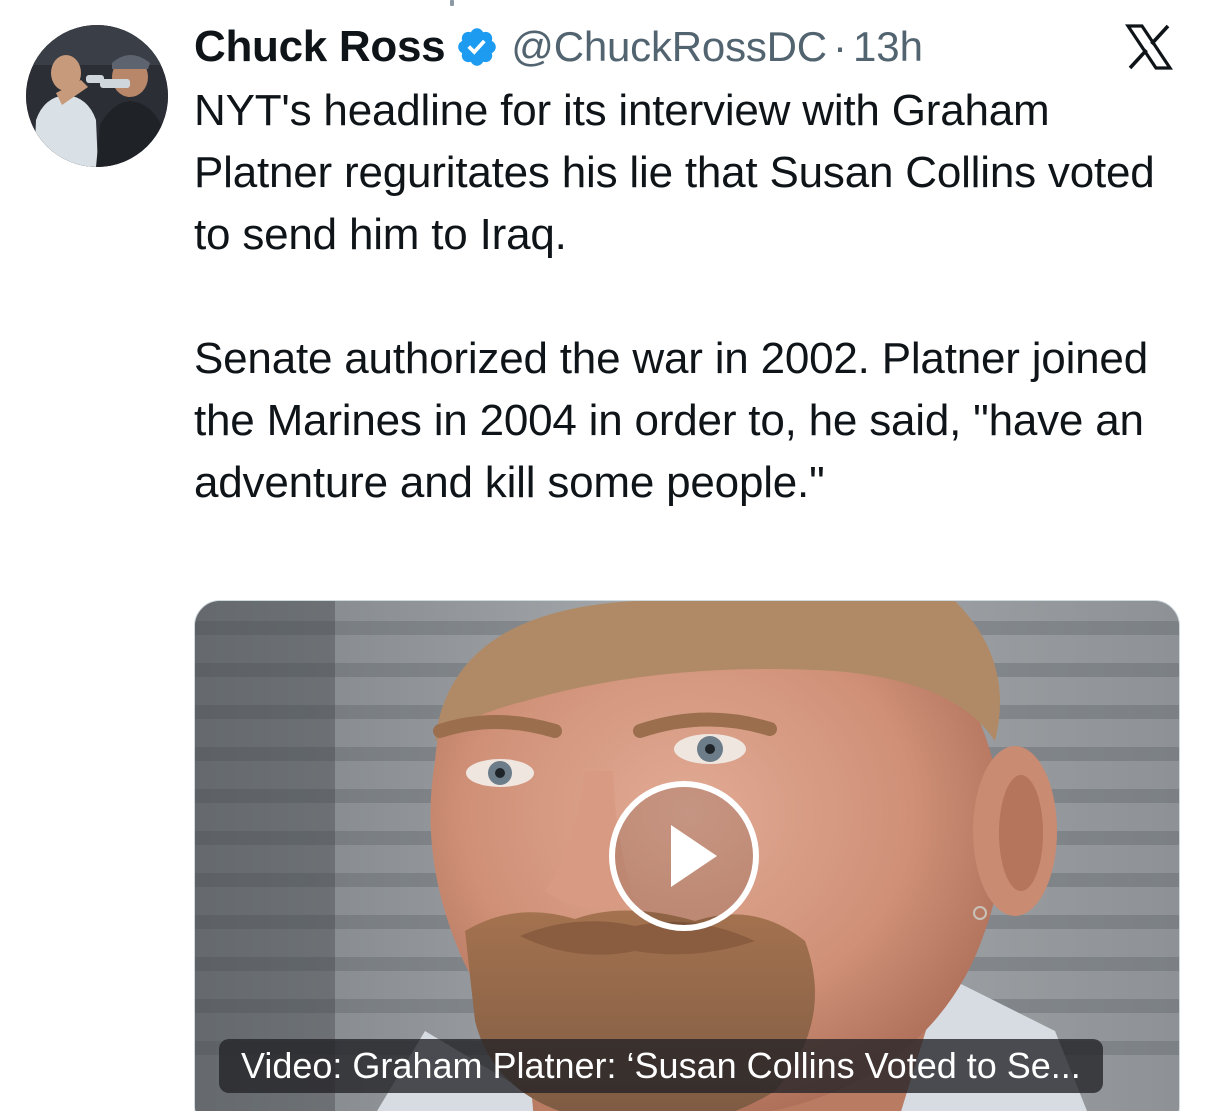  I want to click on tweet-header: Chuck Ross @ChuckRossDC · 13h, so click(558, 47).